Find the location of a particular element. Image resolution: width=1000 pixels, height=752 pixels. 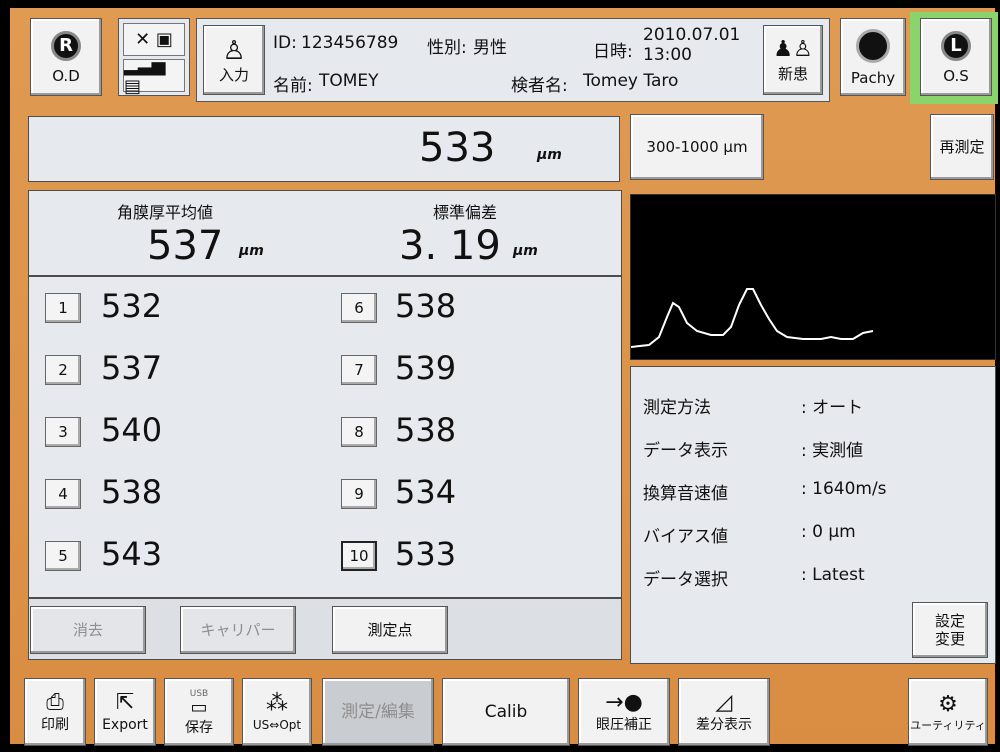

waveform-plot is located at coordinates (752, 318).